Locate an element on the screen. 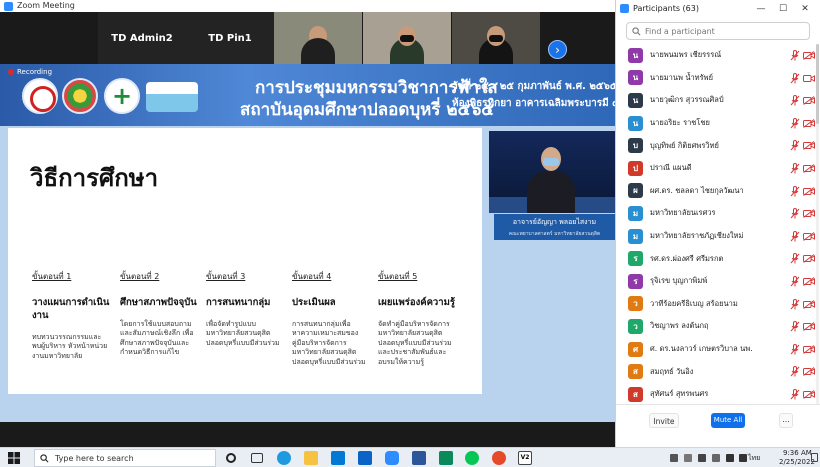 This screenshot has width=820, height=467. participant-row: ส สุทัศนร์ สุทรพนศร is located at coordinates (718, 393).